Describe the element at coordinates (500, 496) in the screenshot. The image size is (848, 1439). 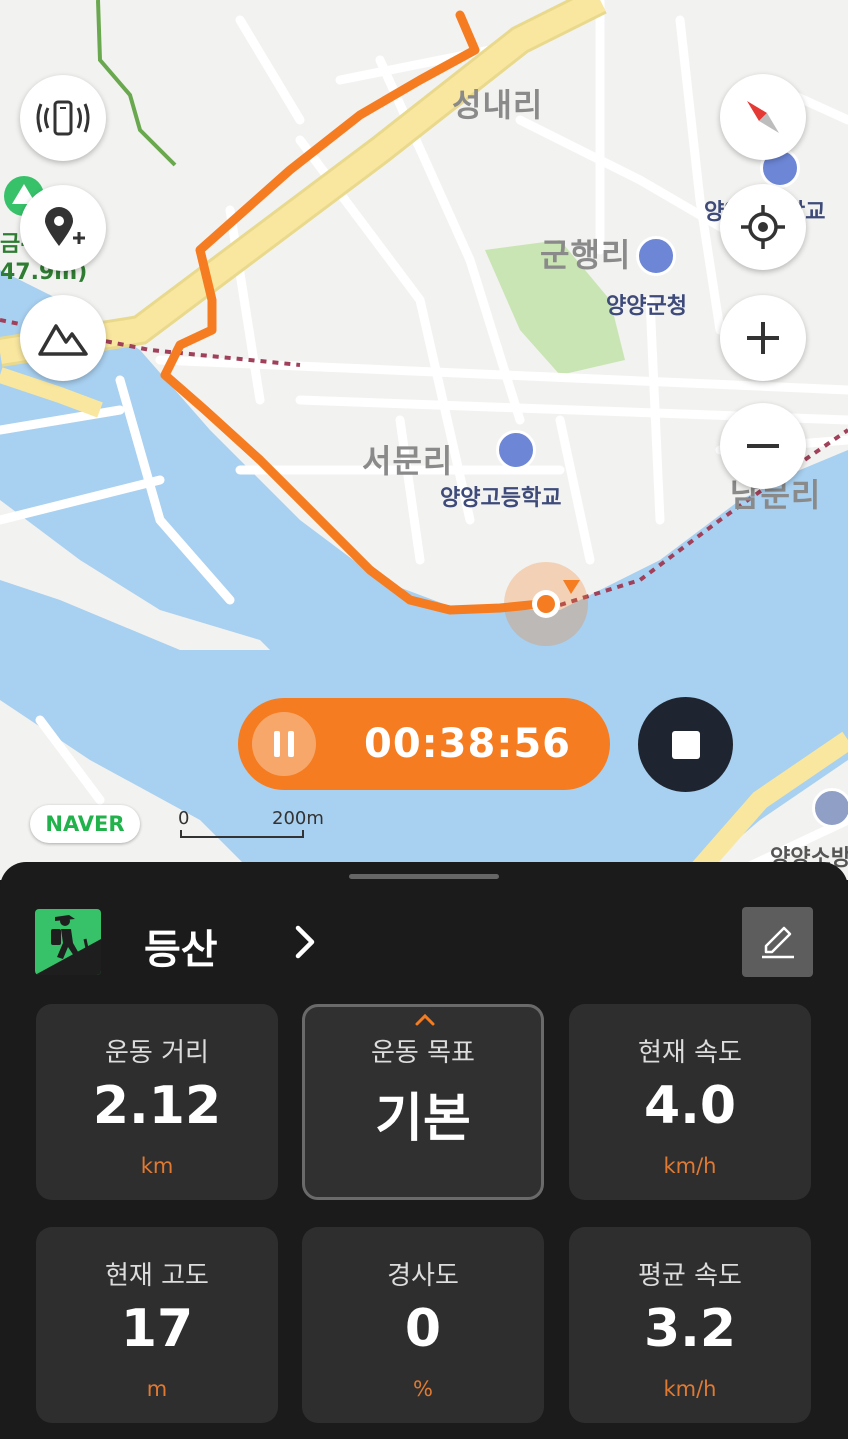
I see `poi-label-high-school: 양양고등학교` at that location.